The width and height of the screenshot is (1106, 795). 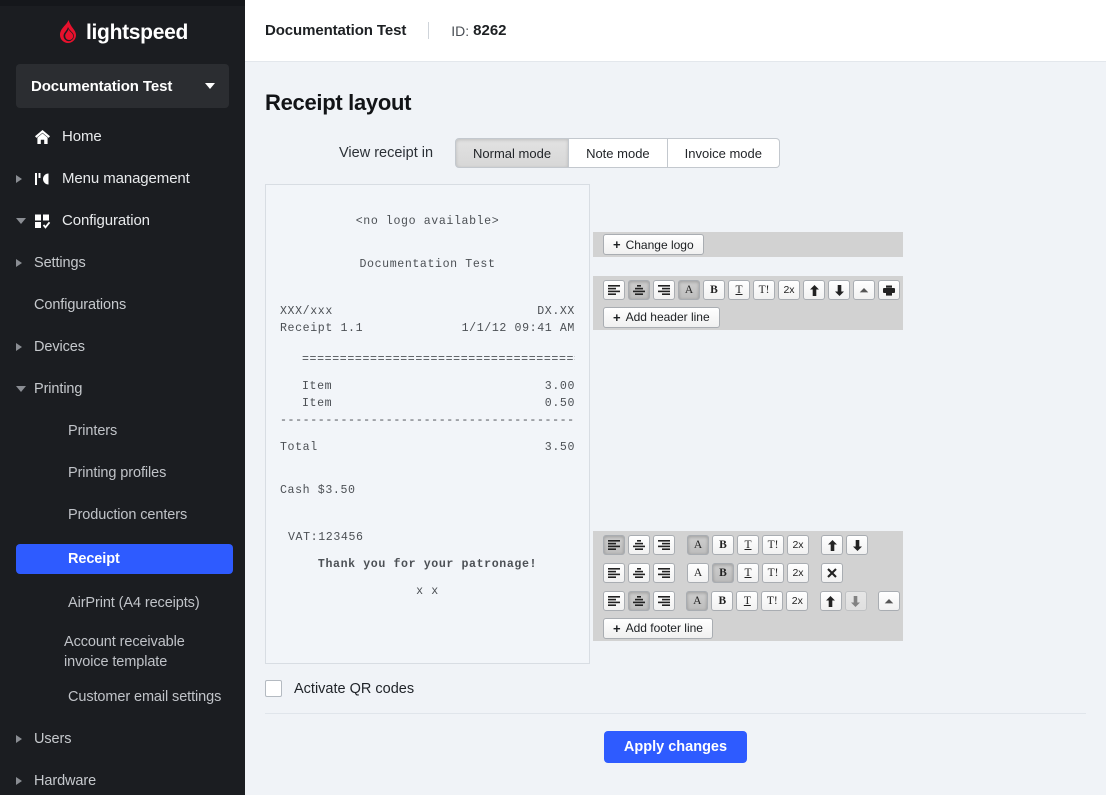 What do you see at coordinates (460, 30) in the screenshot?
I see `account-id-label: ID:` at bounding box center [460, 30].